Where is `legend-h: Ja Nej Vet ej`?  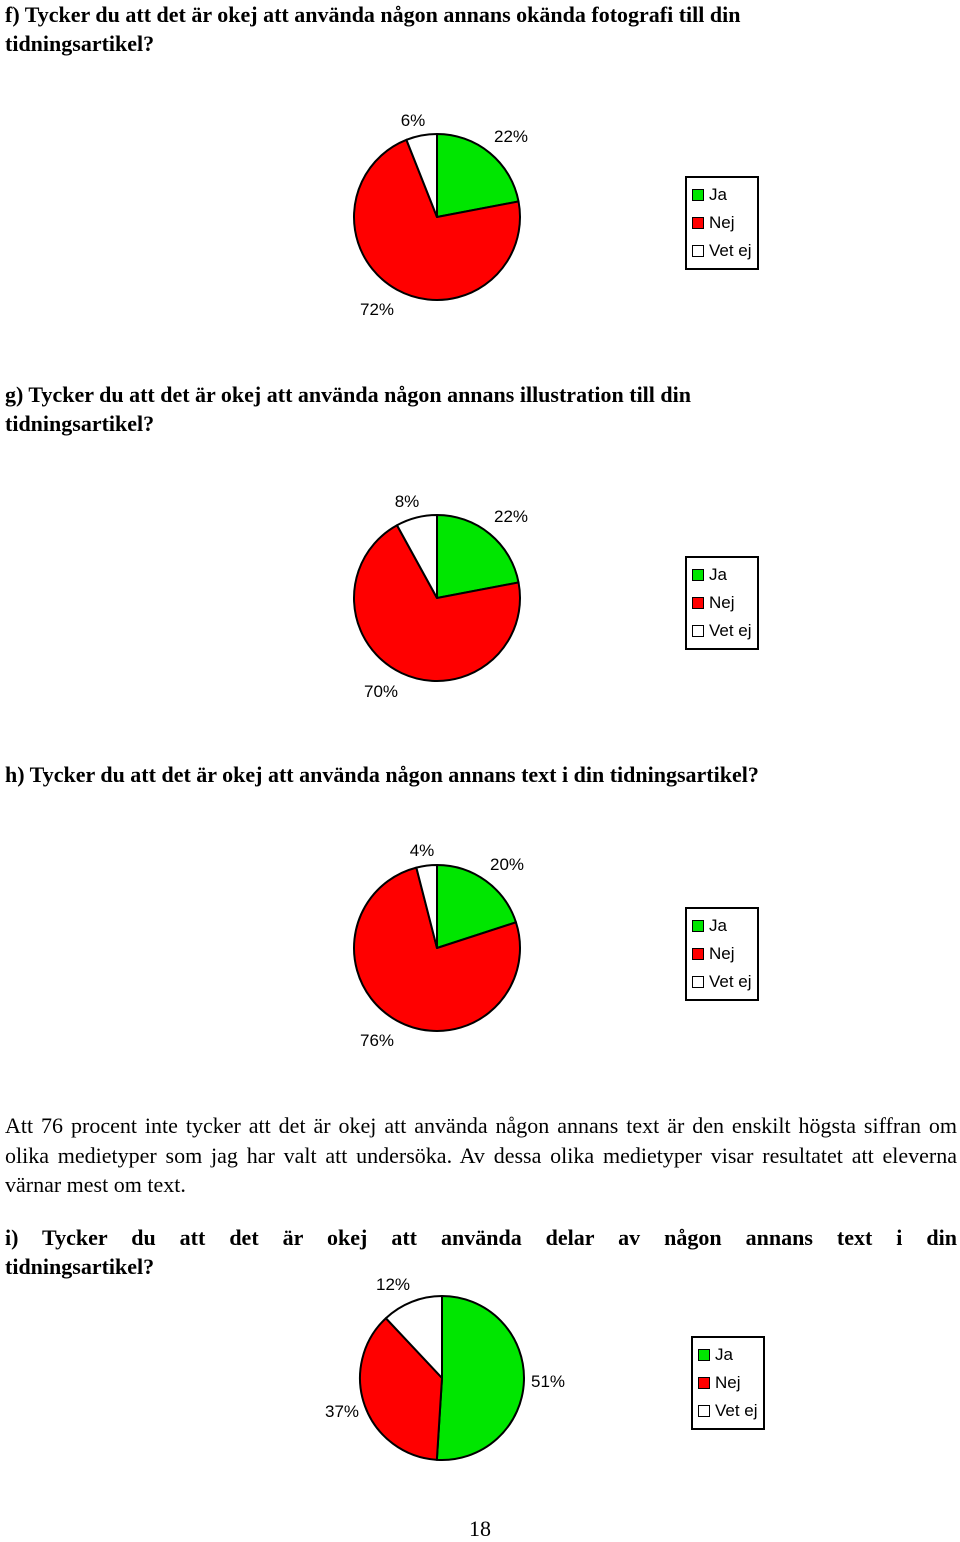 legend-h: Ja Nej Vet ej is located at coordinates (722, 954).